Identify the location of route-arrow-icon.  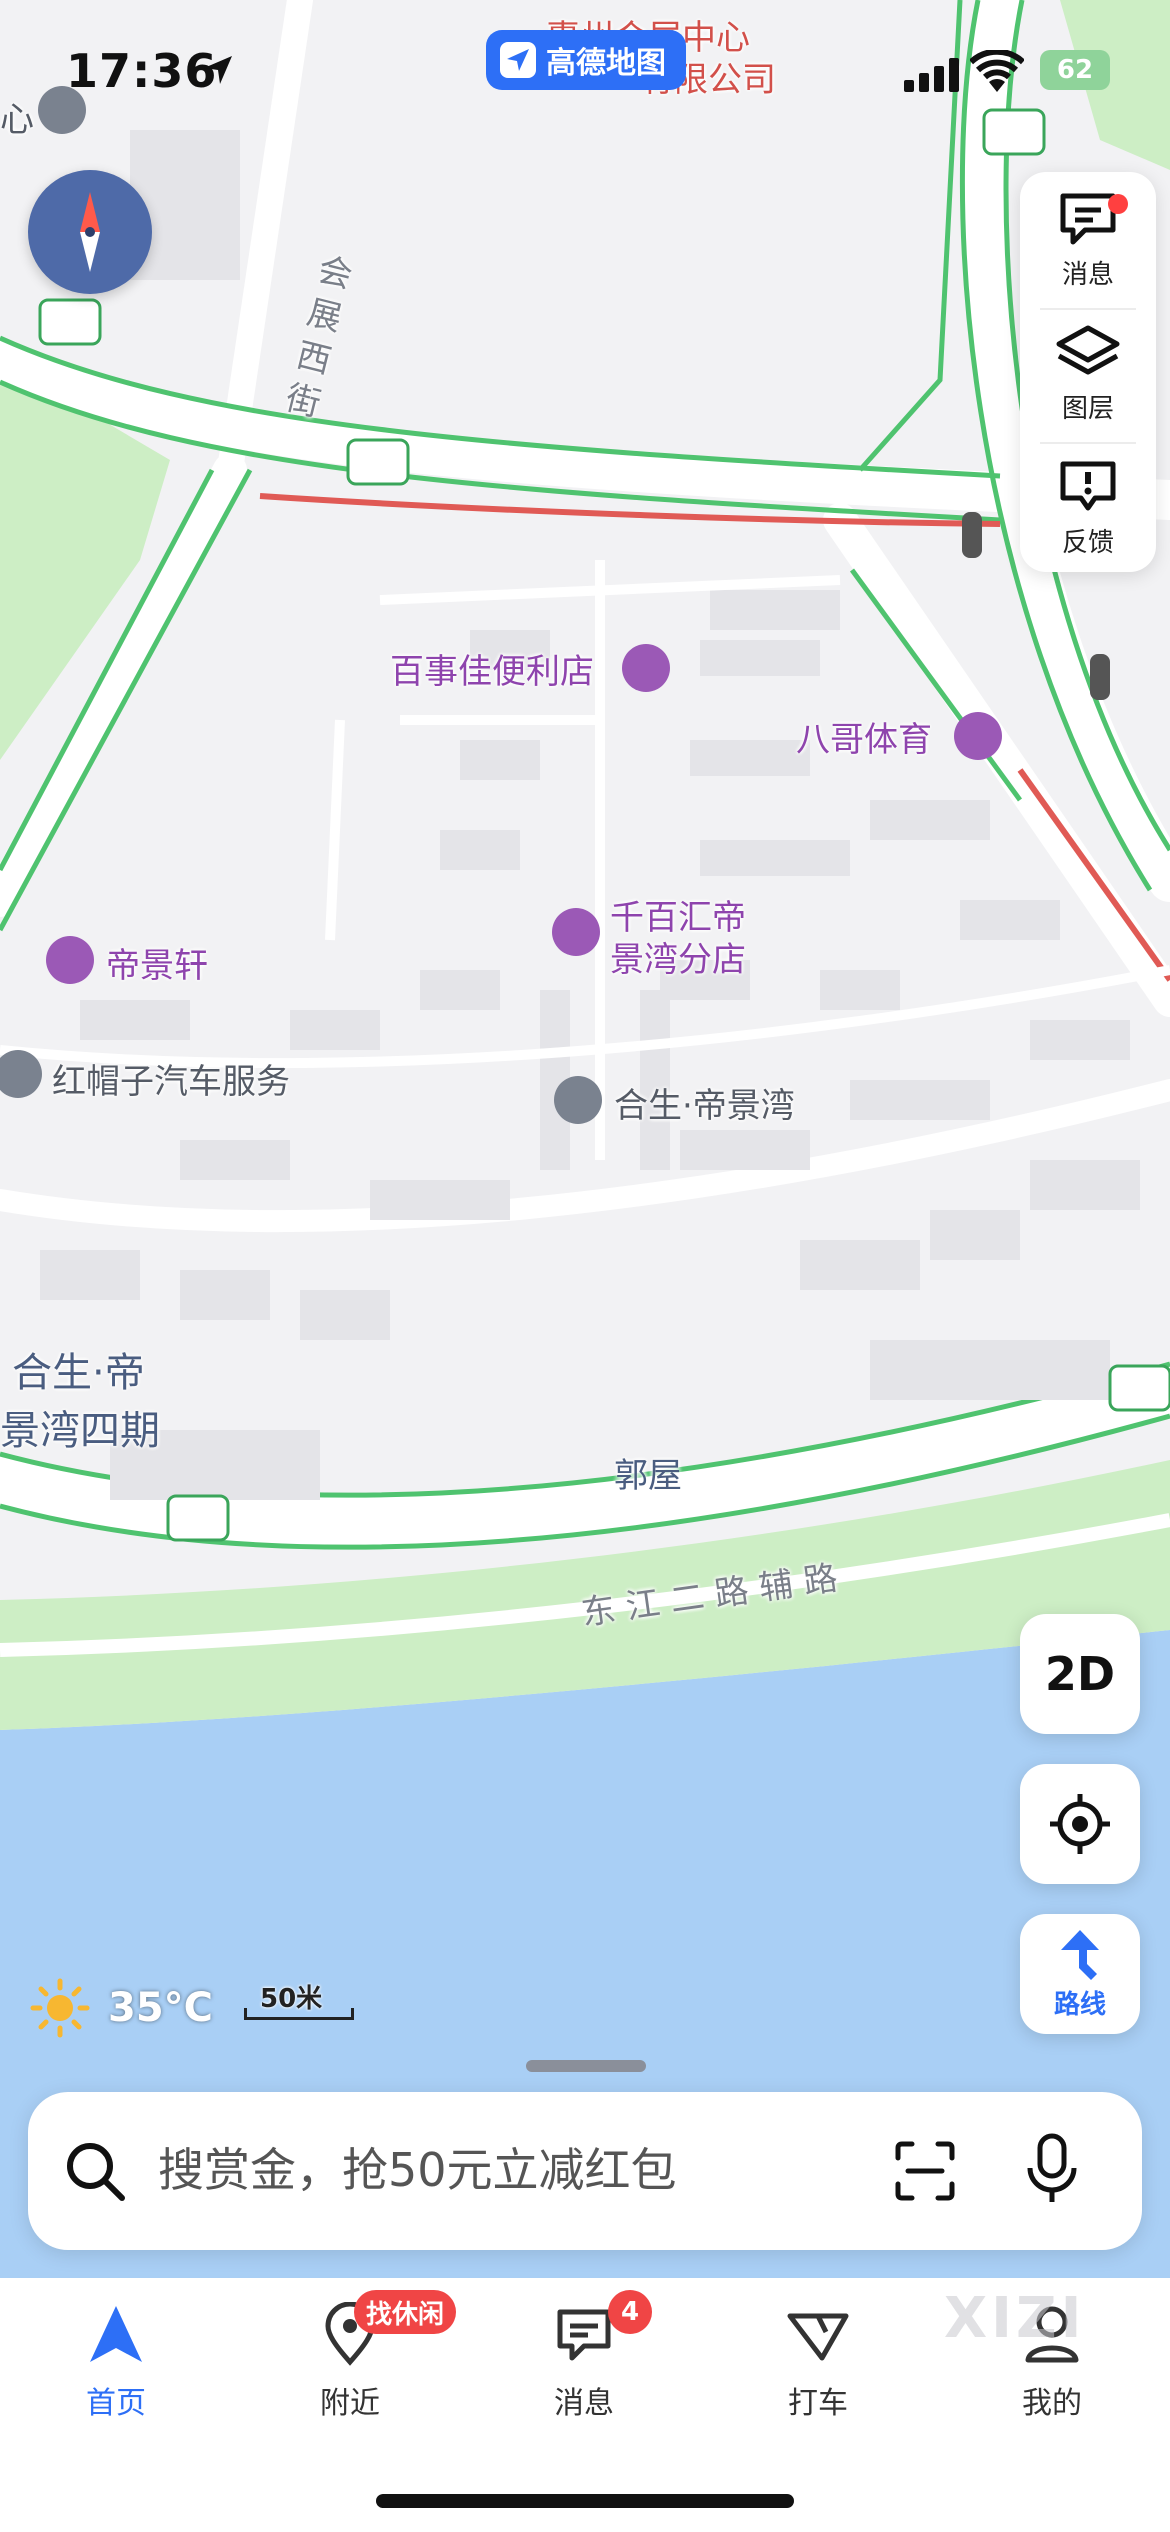
(1080, 1954).